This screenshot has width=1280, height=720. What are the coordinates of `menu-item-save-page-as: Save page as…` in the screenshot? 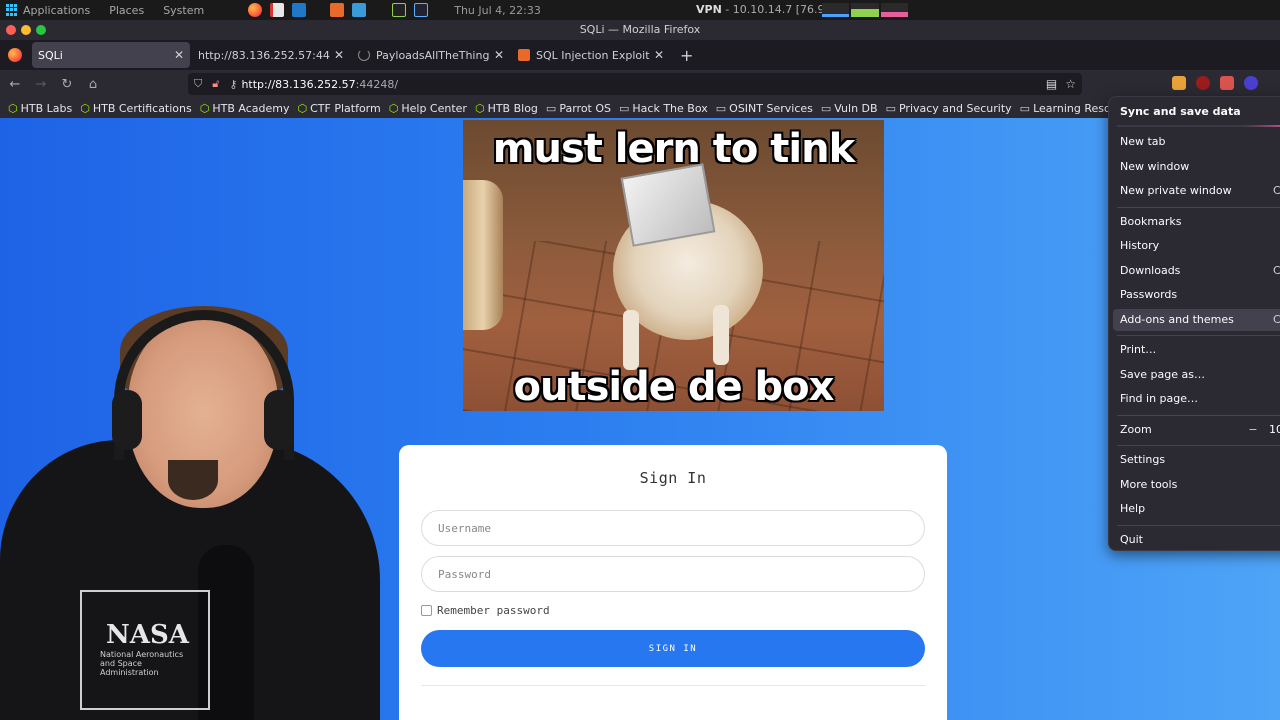 It's located at (1196, 375).